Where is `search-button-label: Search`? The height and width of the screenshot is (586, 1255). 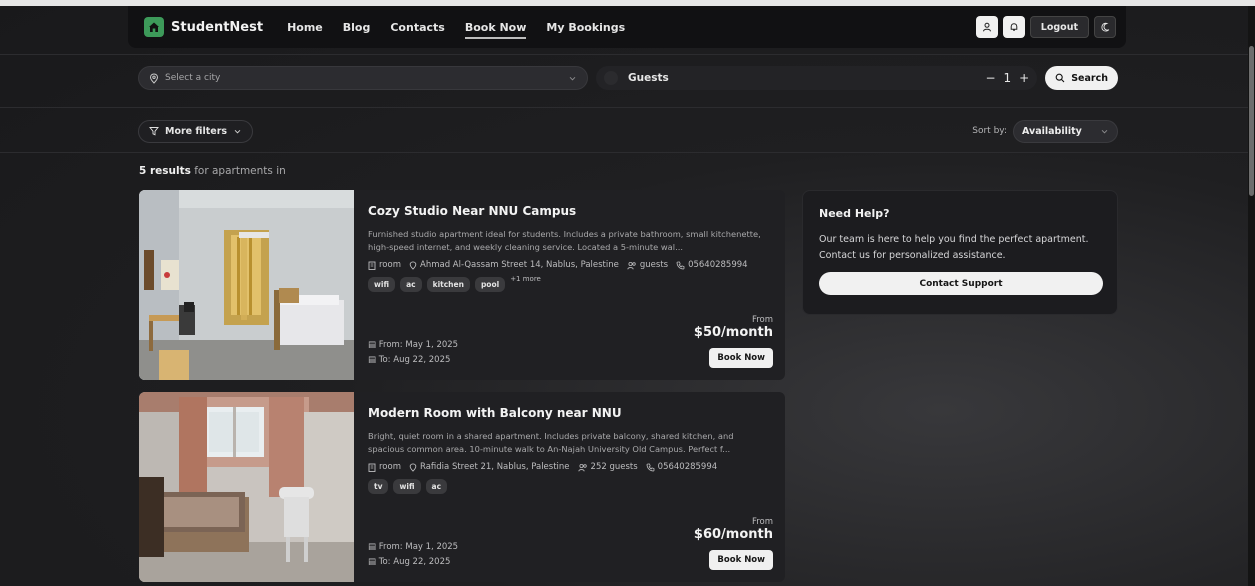
search-button-label: Search is located at coordinates (1089, 78).